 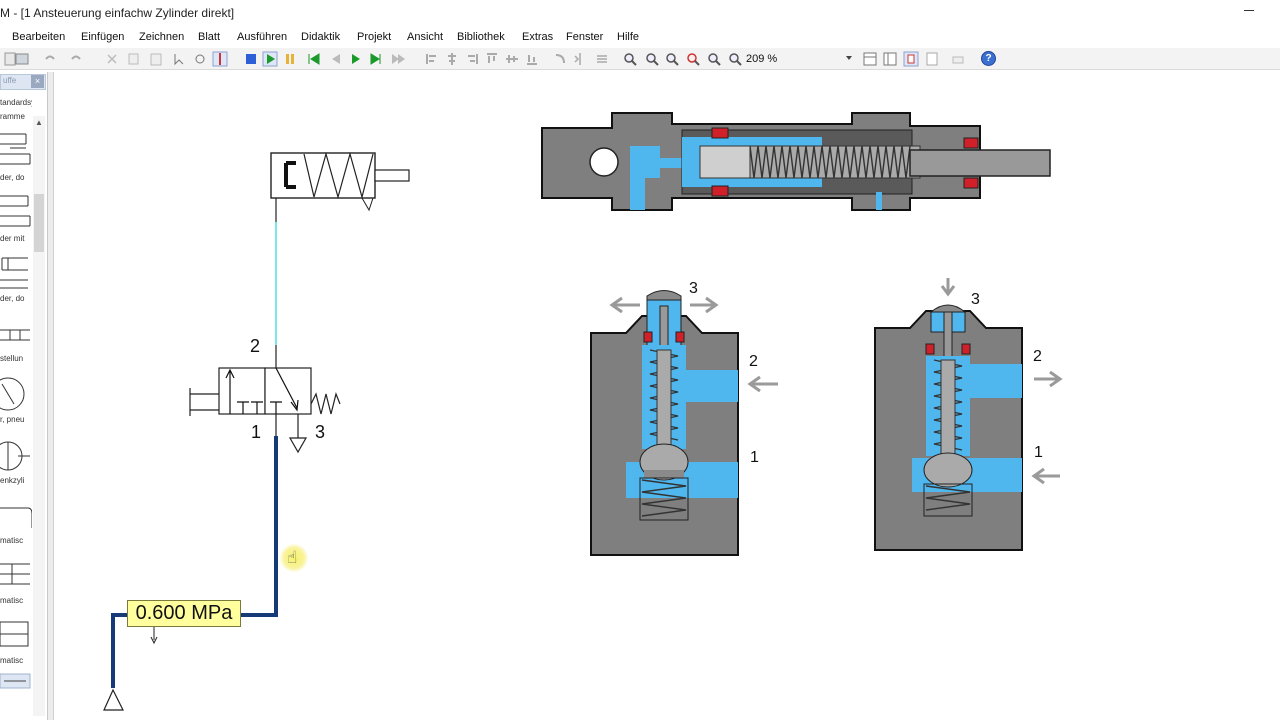 I want to click on cutaway-left-port-2: 2, so click(x=753, y=361).